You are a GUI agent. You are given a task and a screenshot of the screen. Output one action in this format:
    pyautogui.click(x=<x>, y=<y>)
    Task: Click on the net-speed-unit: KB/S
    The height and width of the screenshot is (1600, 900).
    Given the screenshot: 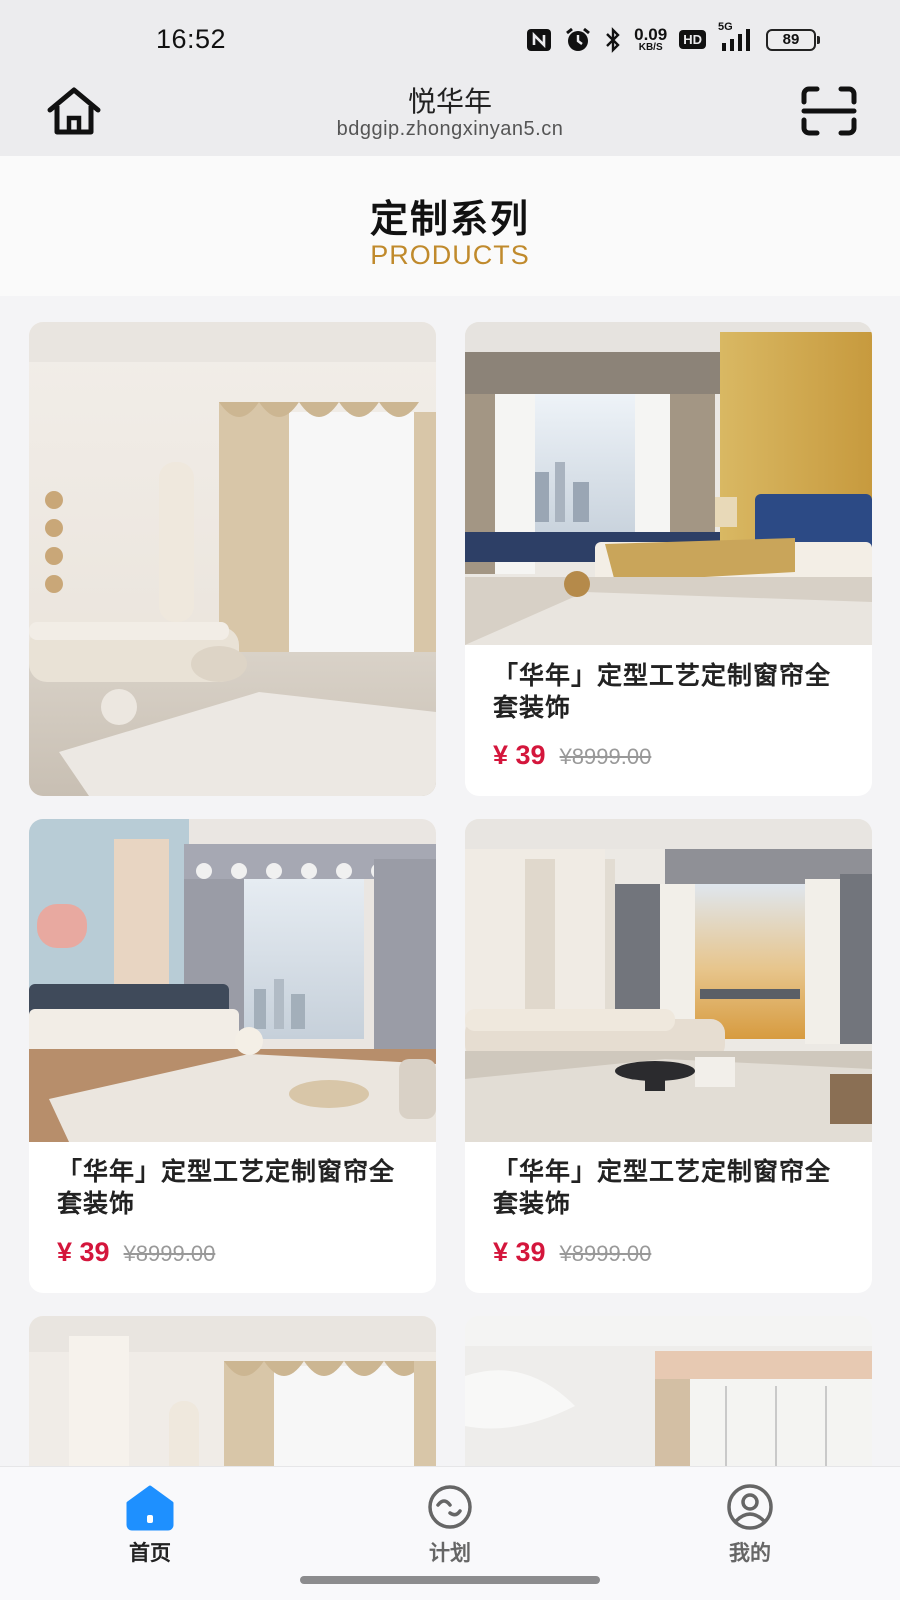 What is the action you would take?
    pyautogui.click(x=650, y=47)
    